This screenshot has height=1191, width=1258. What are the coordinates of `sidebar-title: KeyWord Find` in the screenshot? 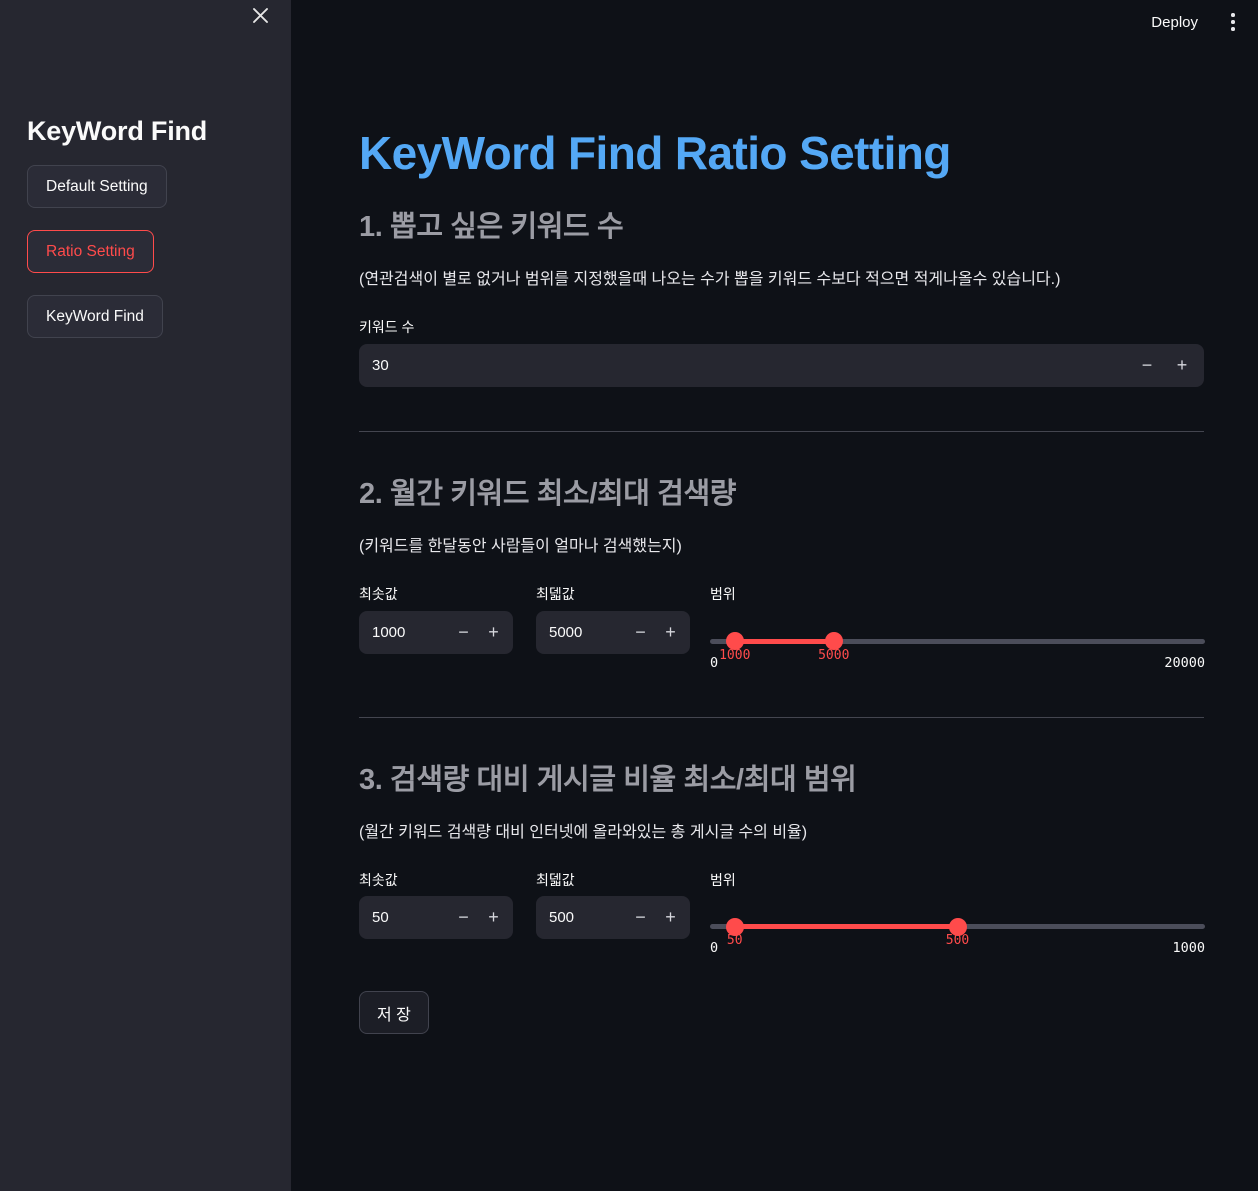 It's located at (117, 131).